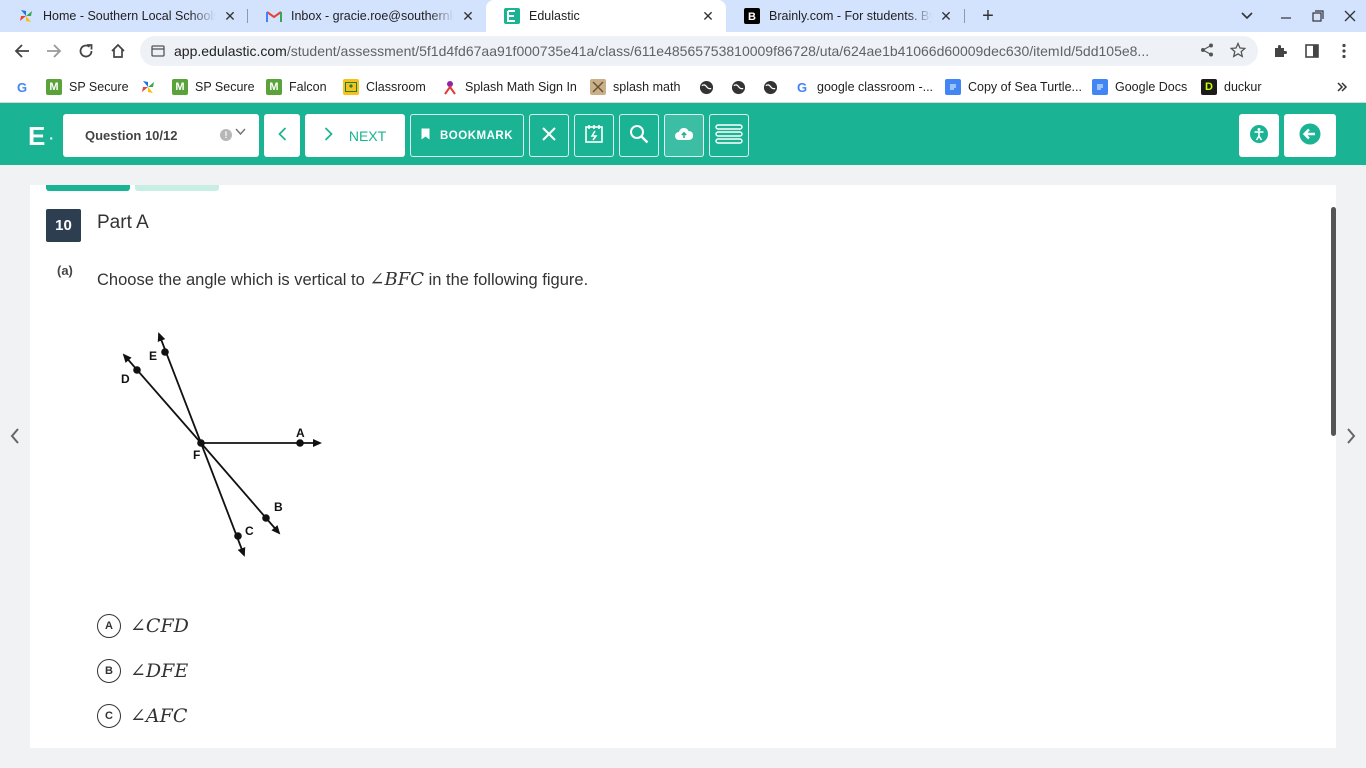  What do you see at coordinates (328, 135) in the screenshot?
I see `chevron-right-icon` at bounding box center [328, 135].